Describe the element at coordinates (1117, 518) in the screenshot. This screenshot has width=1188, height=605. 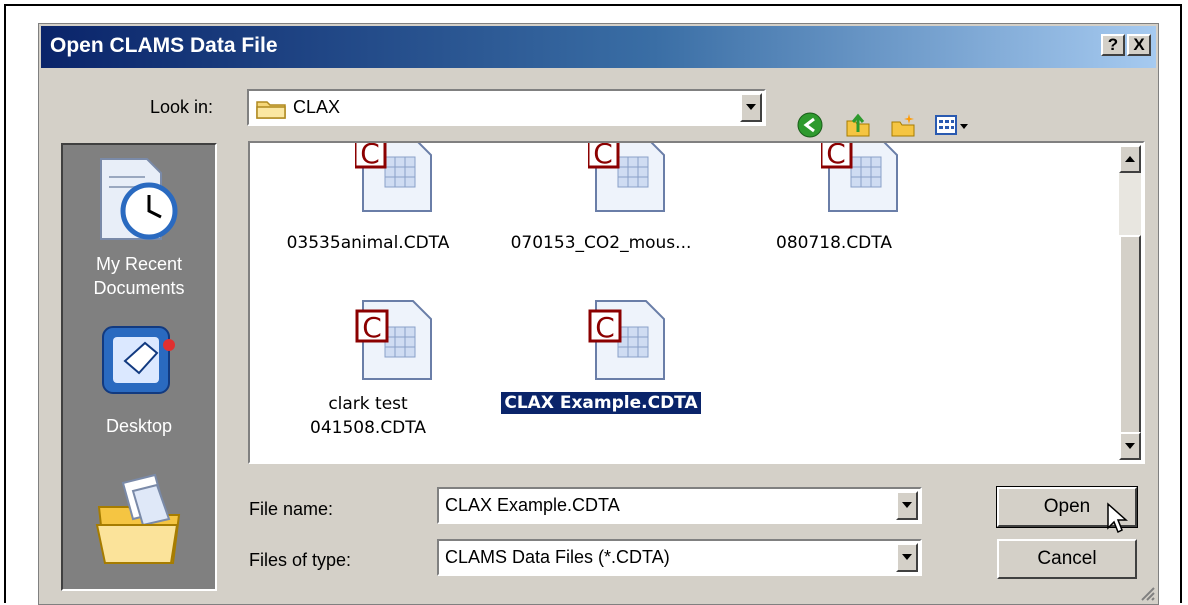
I see `mouse-cursor-icon` at that location.